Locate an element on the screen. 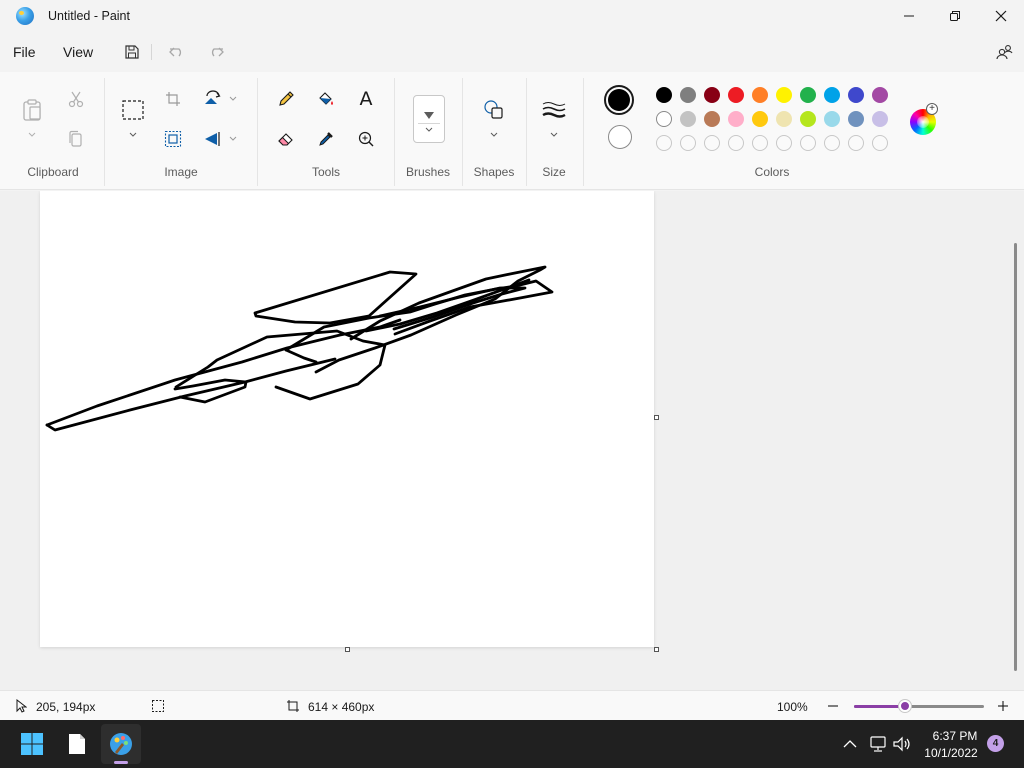 This screenshot has width=1024, height=768. maximize-icon is located at coordinates (955, 16).